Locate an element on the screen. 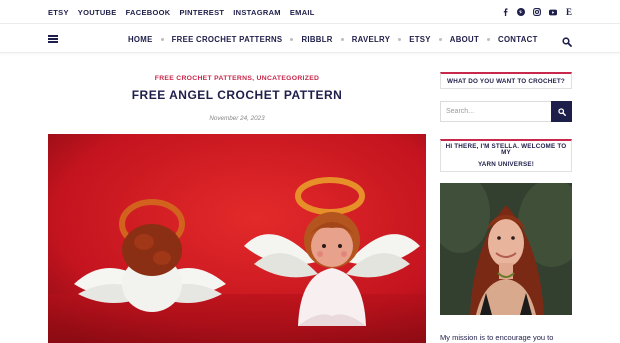 The width and height of the screenshot is (620, 343). hamburger-menu-icon is located at coordinates (53, 39).